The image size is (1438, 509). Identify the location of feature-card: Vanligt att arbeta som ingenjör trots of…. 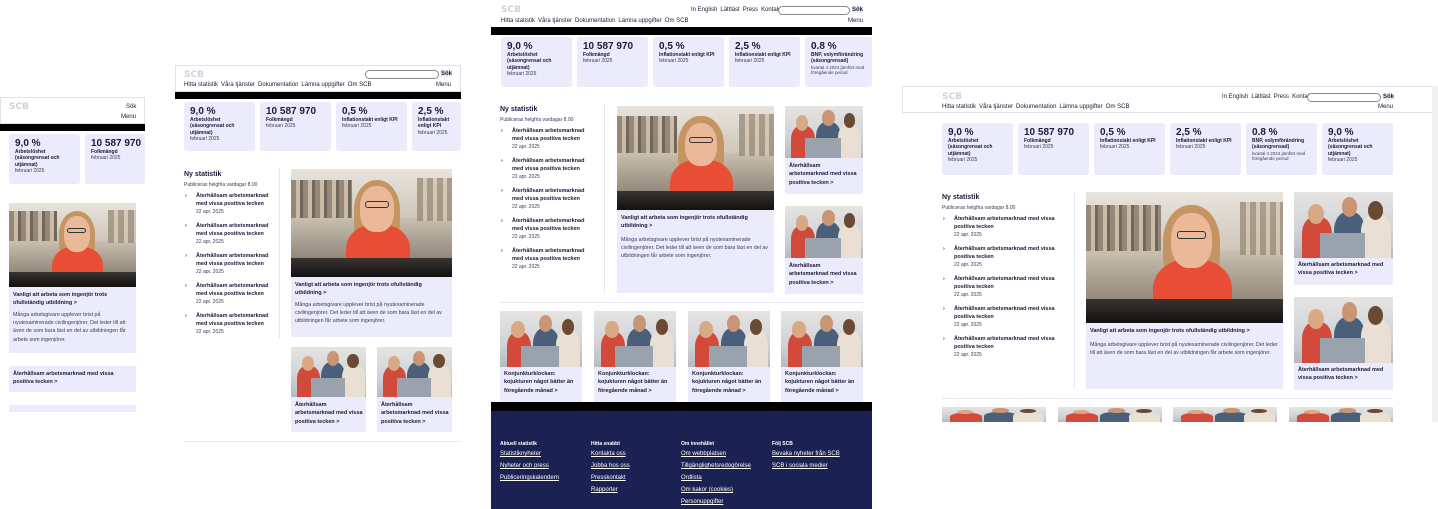
(1184, 356).